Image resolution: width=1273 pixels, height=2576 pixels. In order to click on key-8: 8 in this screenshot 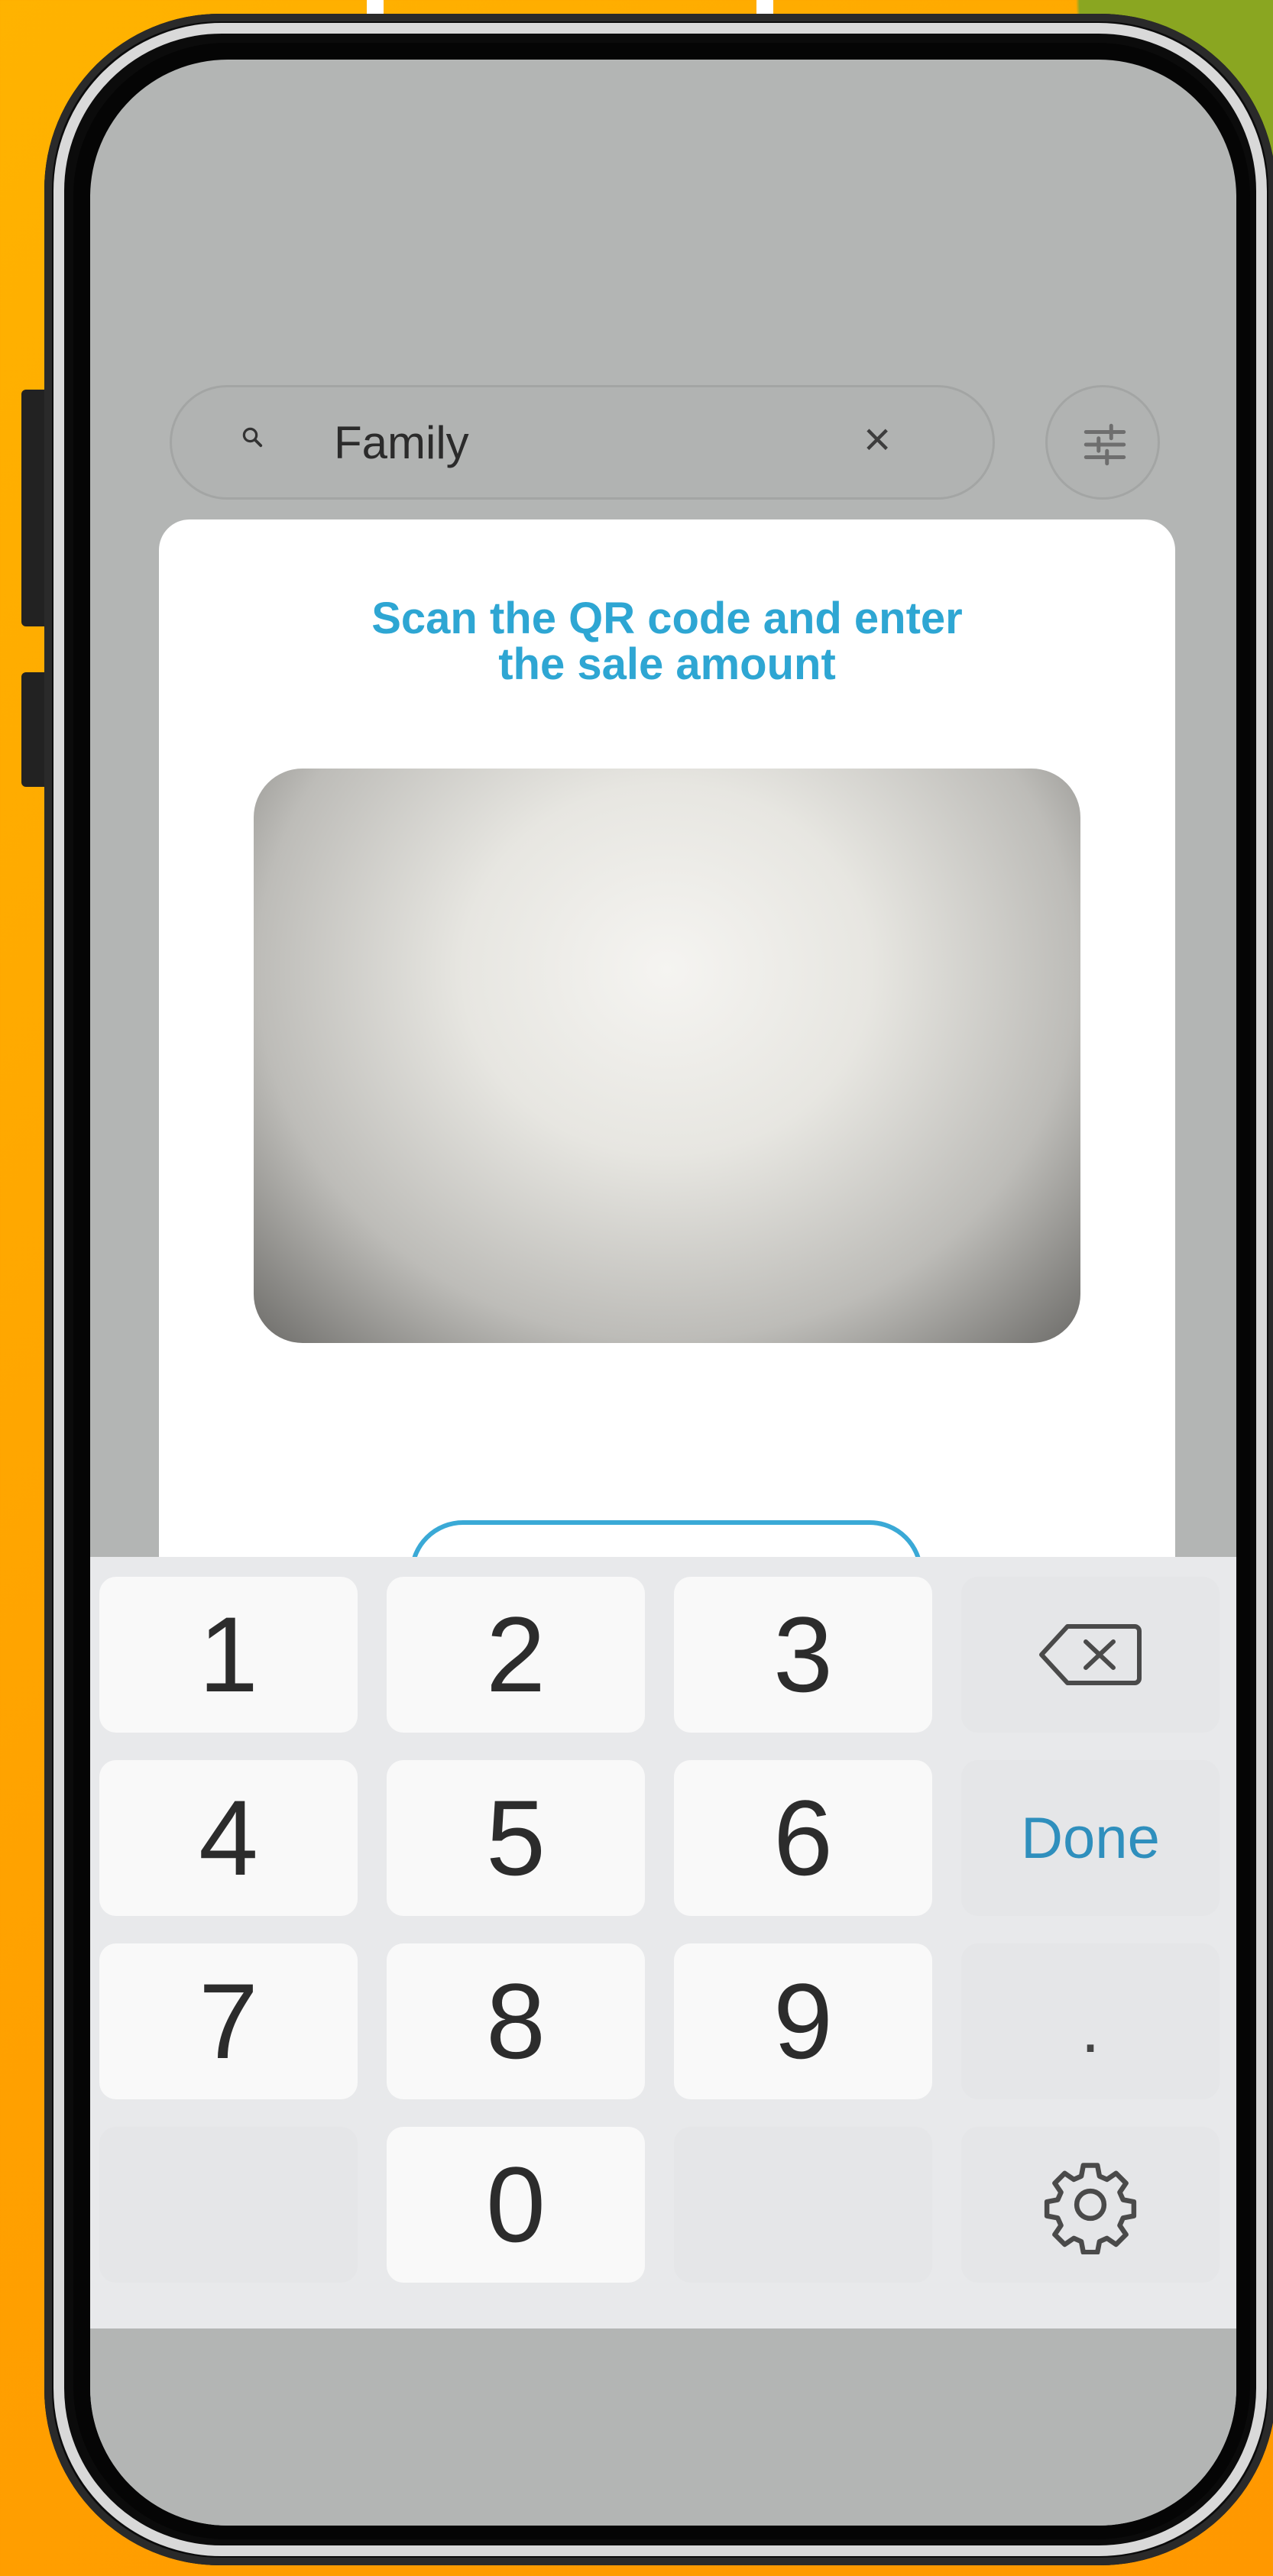, I will do `click(516, 2021)`.